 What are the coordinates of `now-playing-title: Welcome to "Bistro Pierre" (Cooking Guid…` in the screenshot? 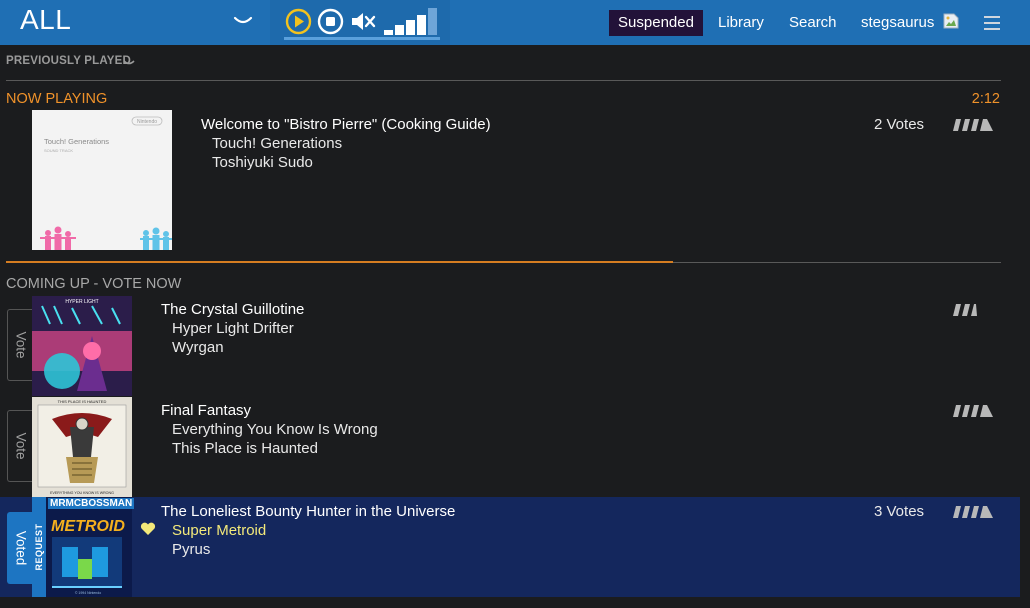 It's located at (346, 124).